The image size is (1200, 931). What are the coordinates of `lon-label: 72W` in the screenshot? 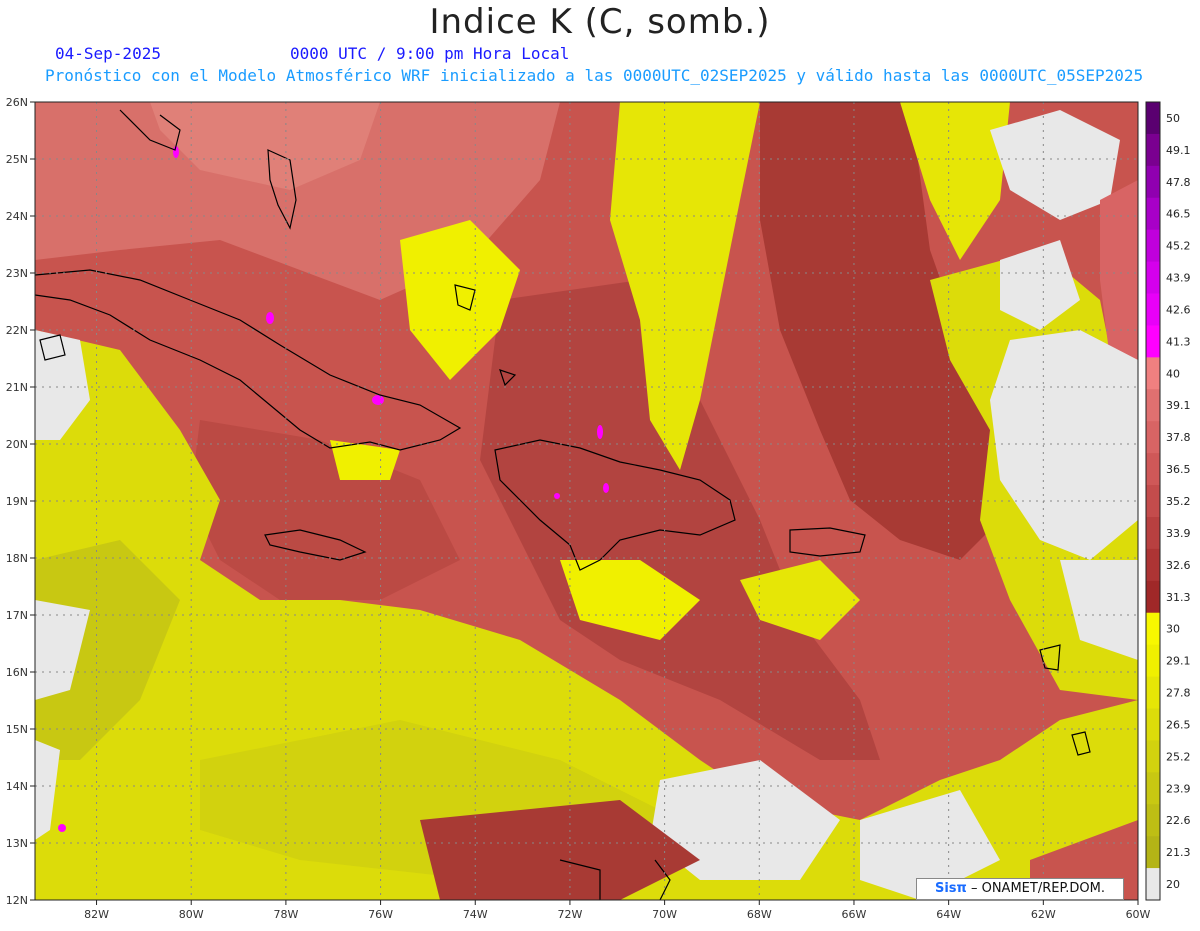 It's located at (569, 914).